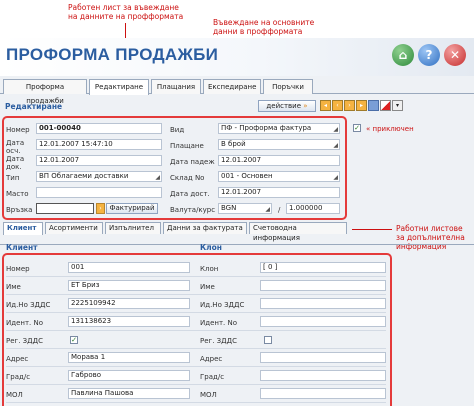  Describe the element at coordinates (99, 192) in the screenshot. I see `place-field` at that location.